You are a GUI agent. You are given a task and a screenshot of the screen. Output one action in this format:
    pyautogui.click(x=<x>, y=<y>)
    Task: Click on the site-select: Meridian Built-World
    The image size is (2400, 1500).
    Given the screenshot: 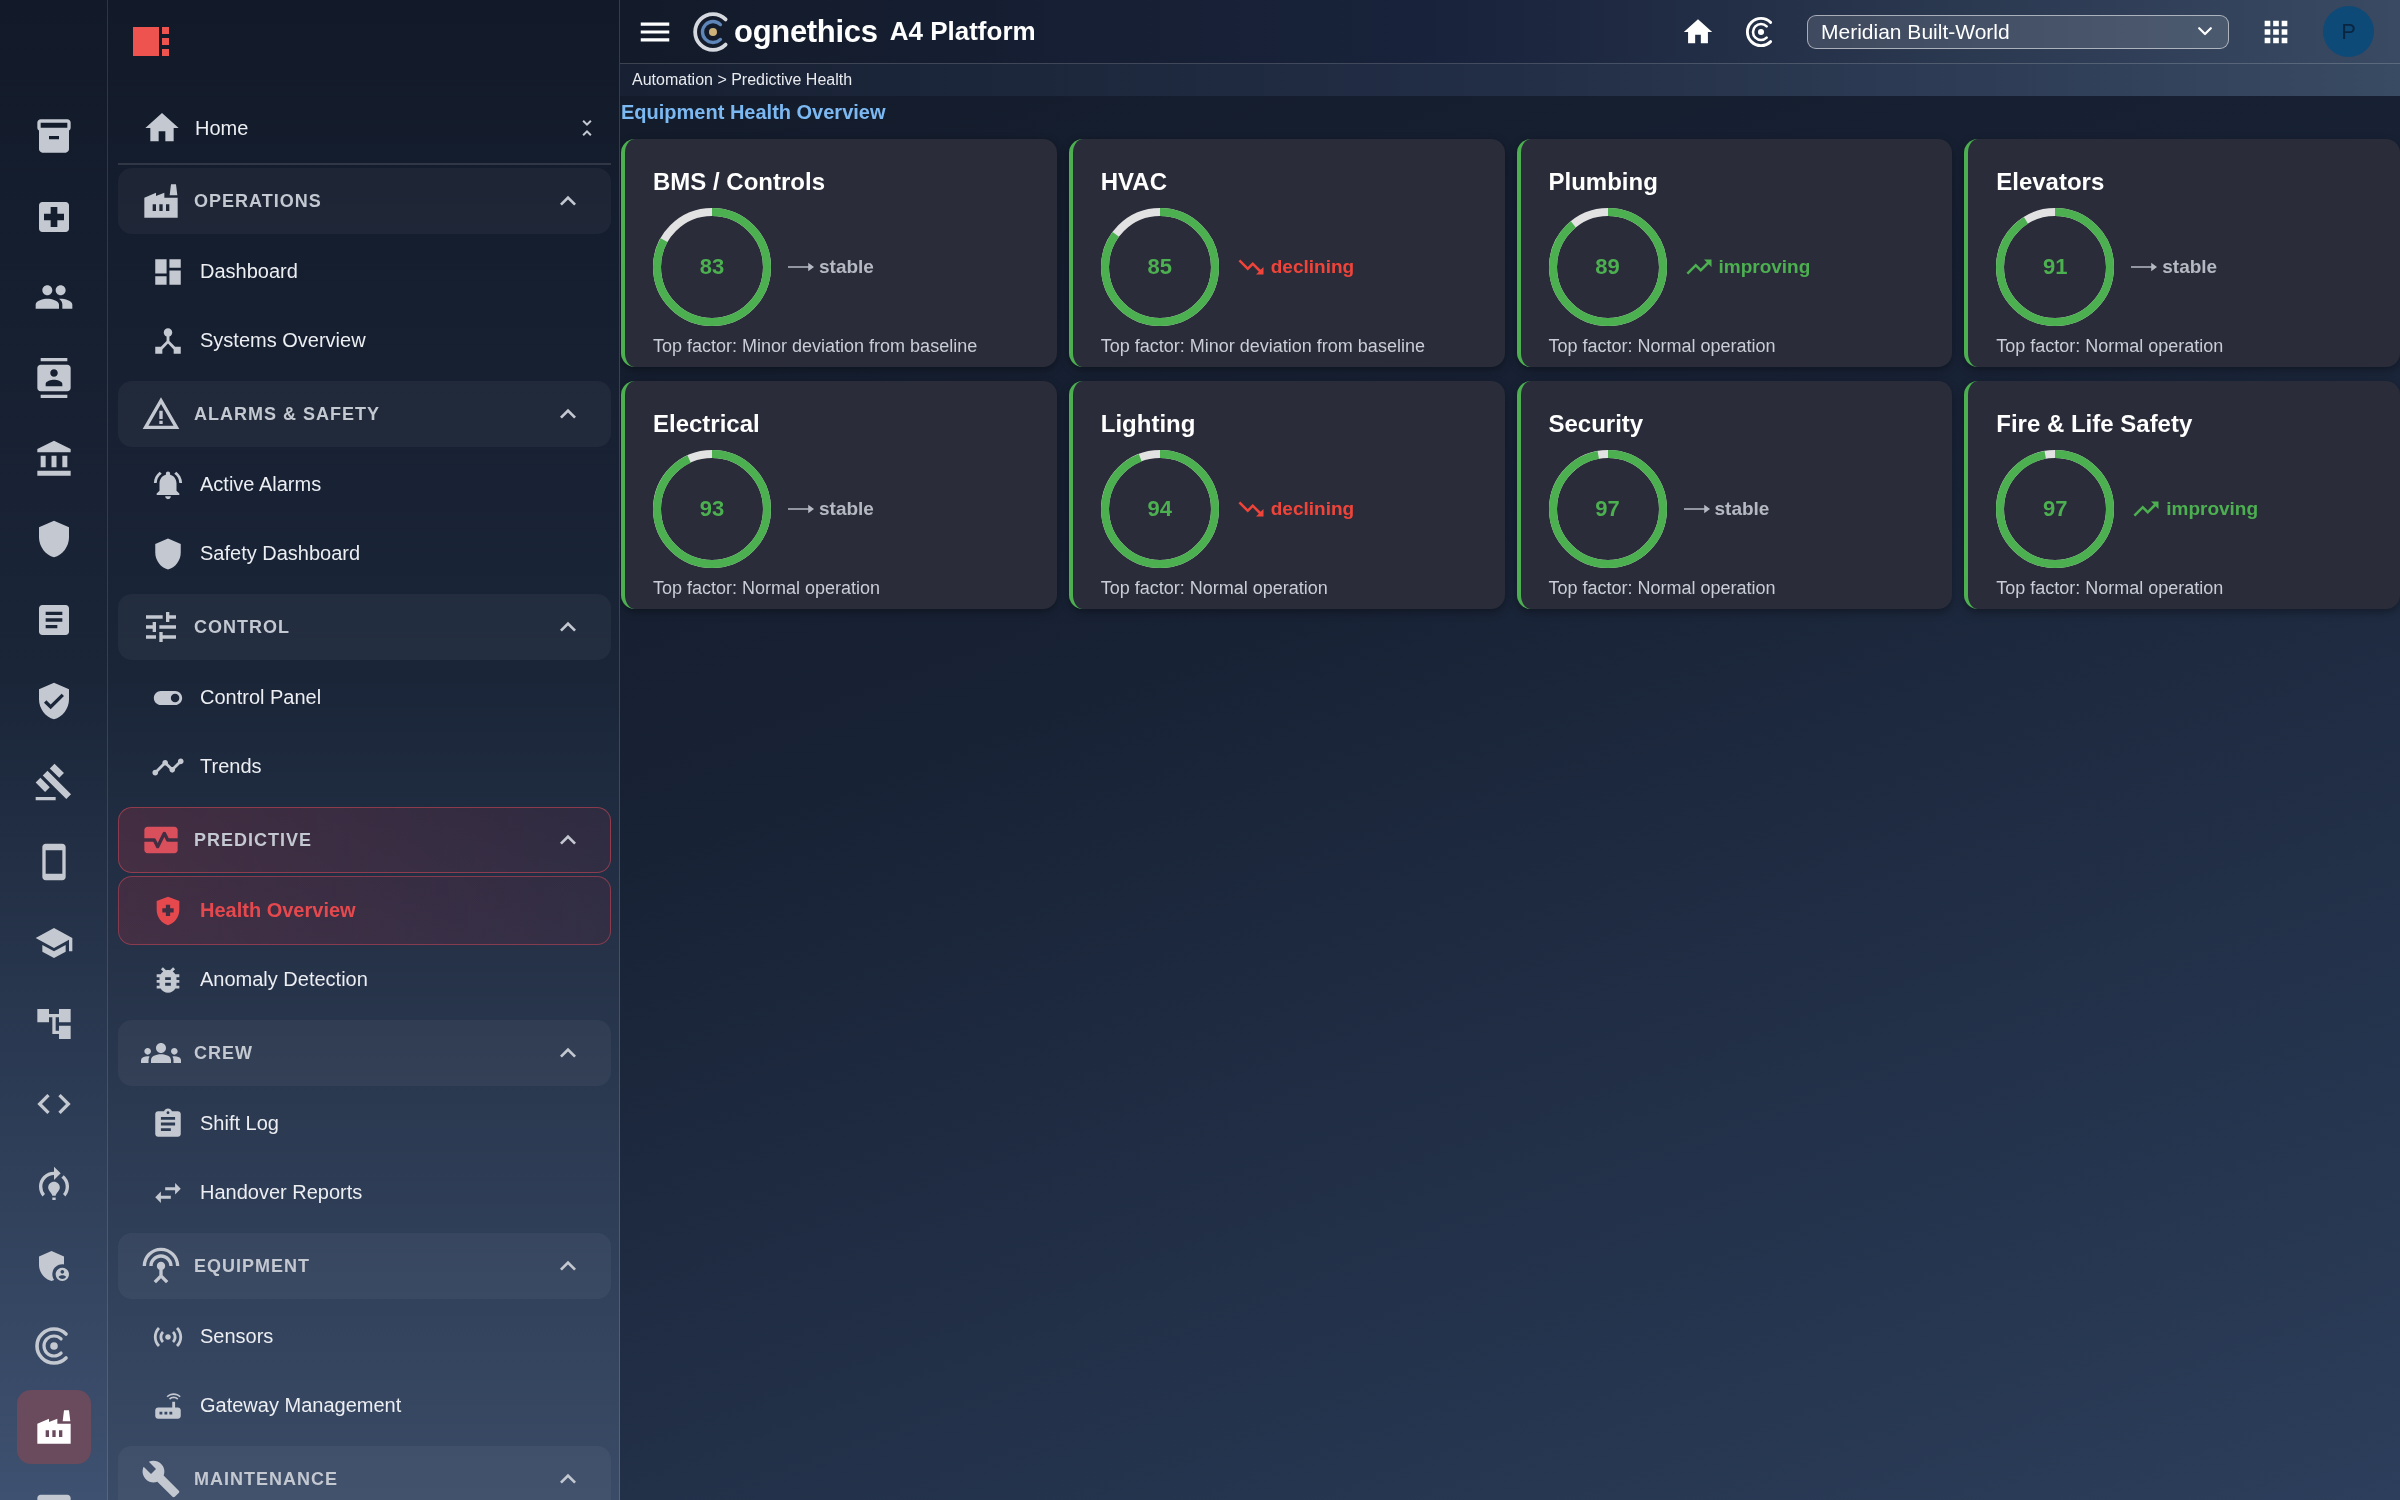 What is the action you would take?
    pyautogui.click(x=2018, y=31)
    